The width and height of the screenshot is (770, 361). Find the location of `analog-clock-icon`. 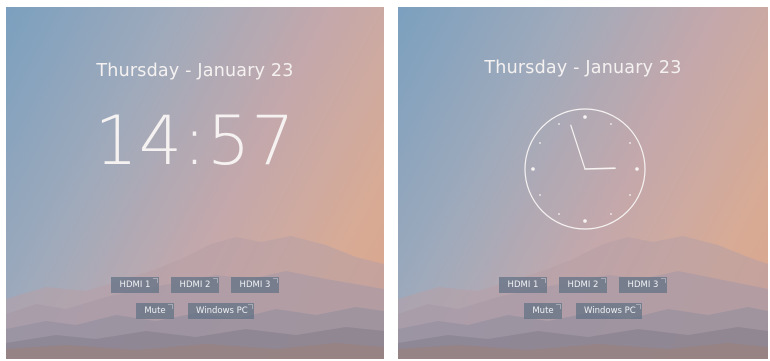

analog-clock-icon is located at coordinates (585, 169).